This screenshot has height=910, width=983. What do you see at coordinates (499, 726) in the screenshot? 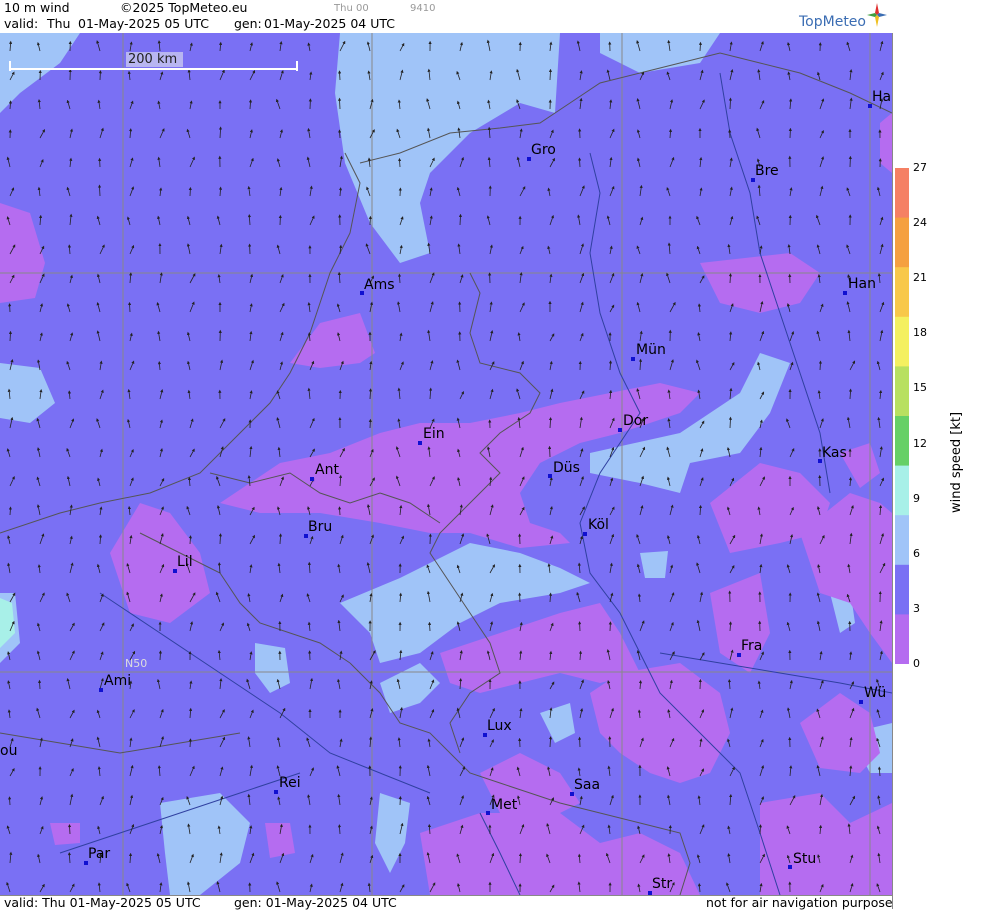
I see `city-label: Lux` at bounding box center [499, 726].